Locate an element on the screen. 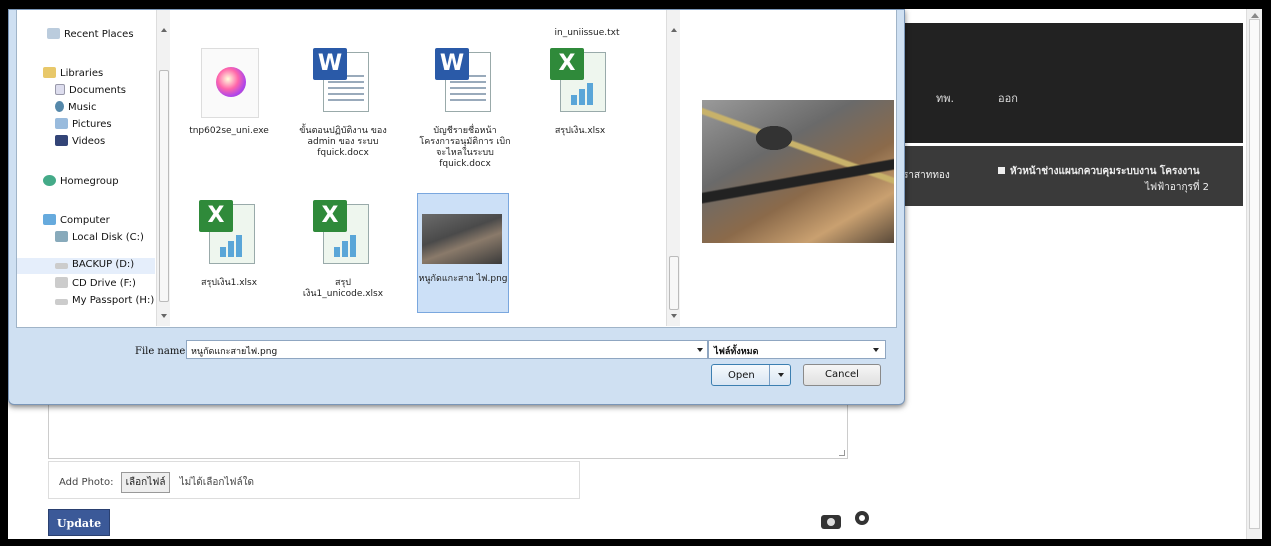 The image size is (1271, 546). nav-item-my-passport-h: My Passport (H:) is located at coordinates (104, 300).